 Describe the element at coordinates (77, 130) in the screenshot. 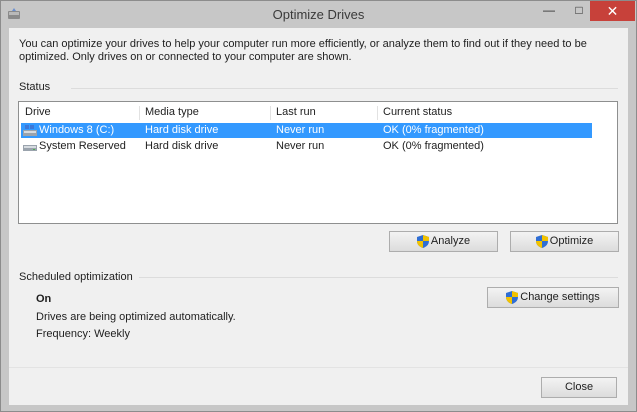

I see `drive-name: Windows 8 (C:)` at that location.